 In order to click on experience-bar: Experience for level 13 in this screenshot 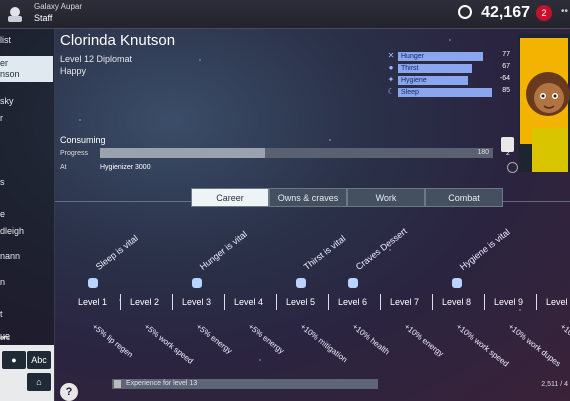, I will do `click(245, 384)`.